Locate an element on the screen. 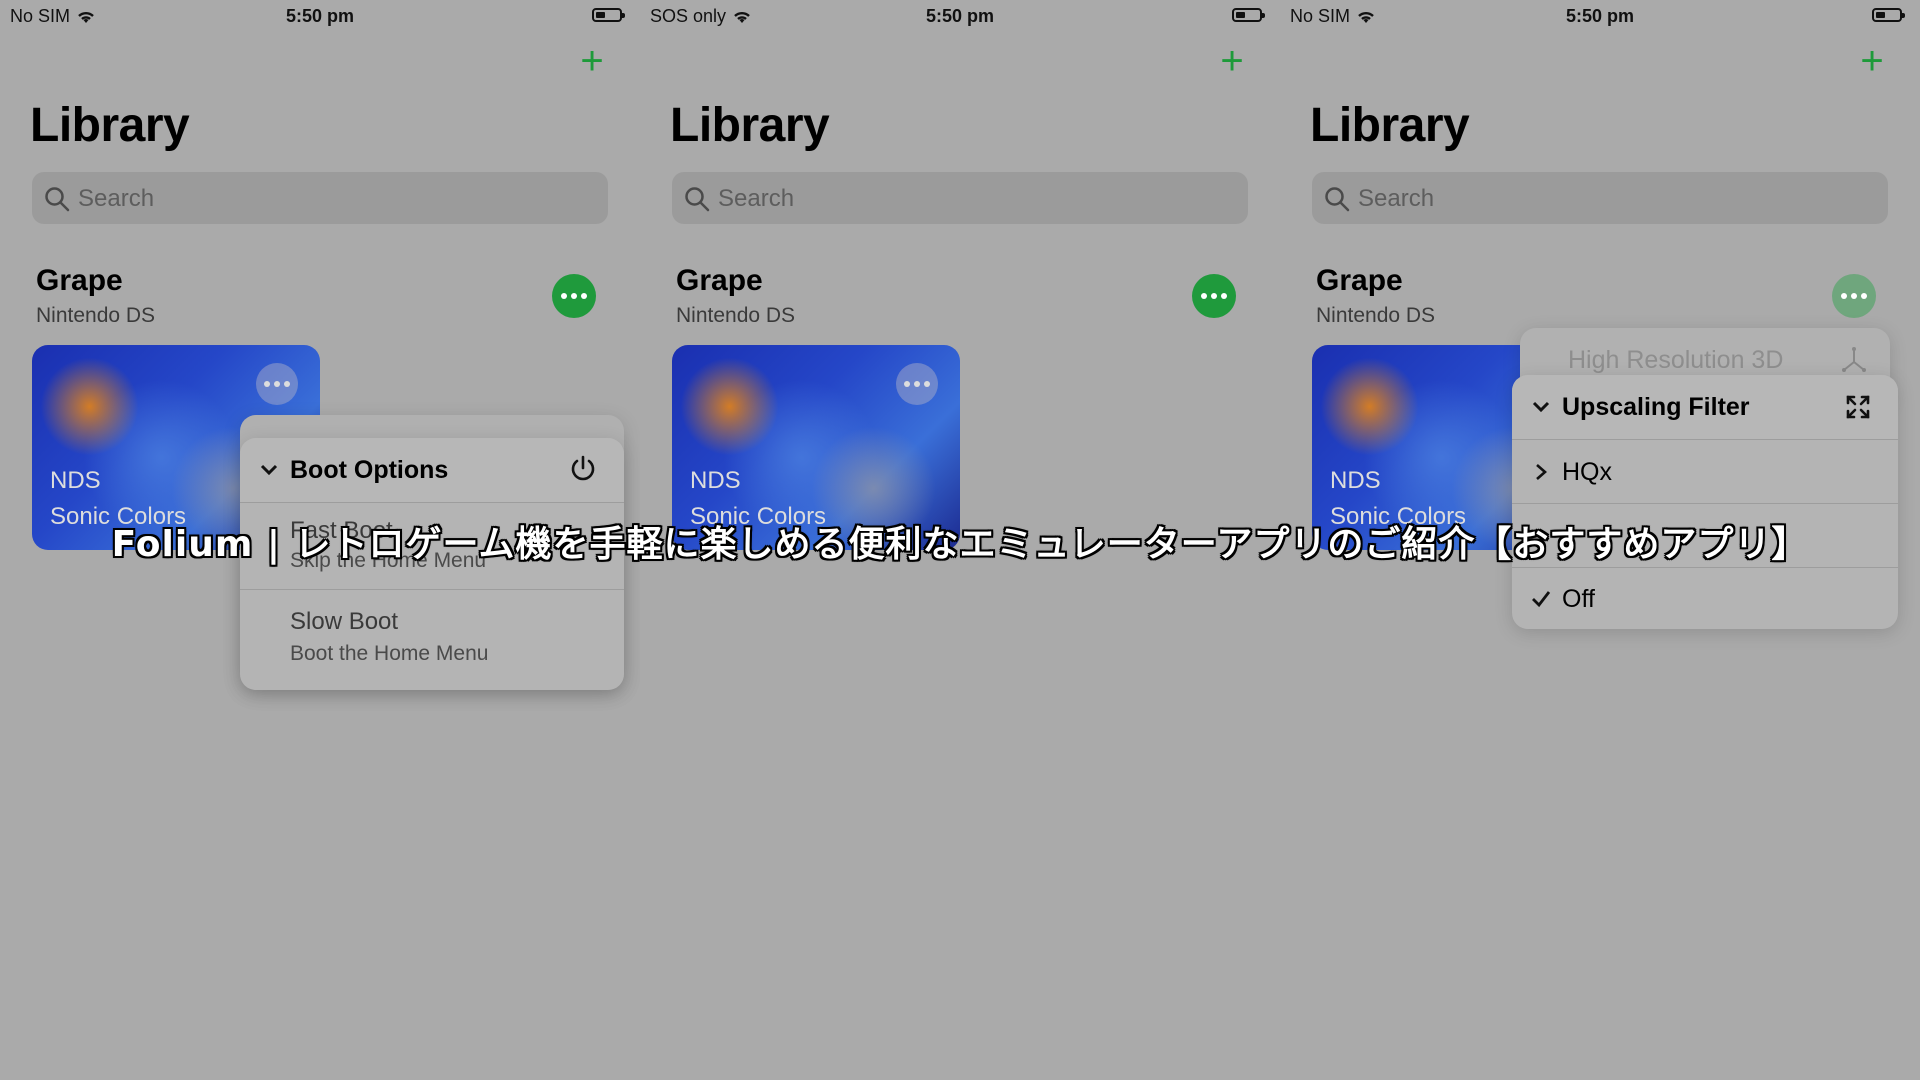  power-icon is located at coordinates (583, 468).